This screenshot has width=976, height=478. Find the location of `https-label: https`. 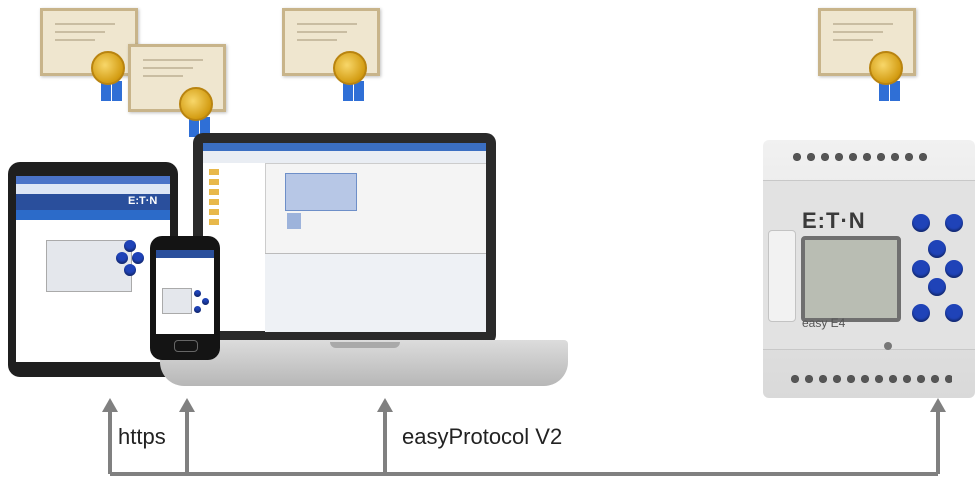

https-label: https is located at coordinates (142, 436).